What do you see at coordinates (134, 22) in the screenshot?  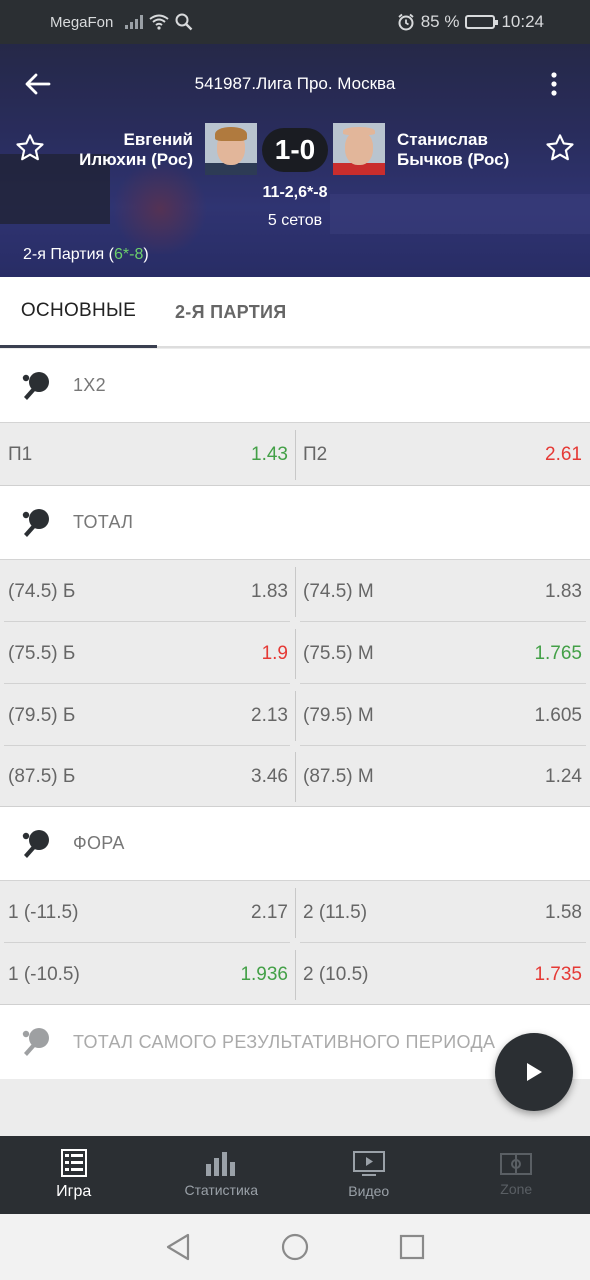 I see `signal-icon` at bounding box center [134, 22].